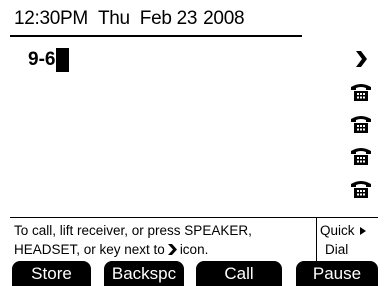 Image resolution: width=388 pixels, height=286 pixels. I want to click on text-cursor, so click(63, 60).